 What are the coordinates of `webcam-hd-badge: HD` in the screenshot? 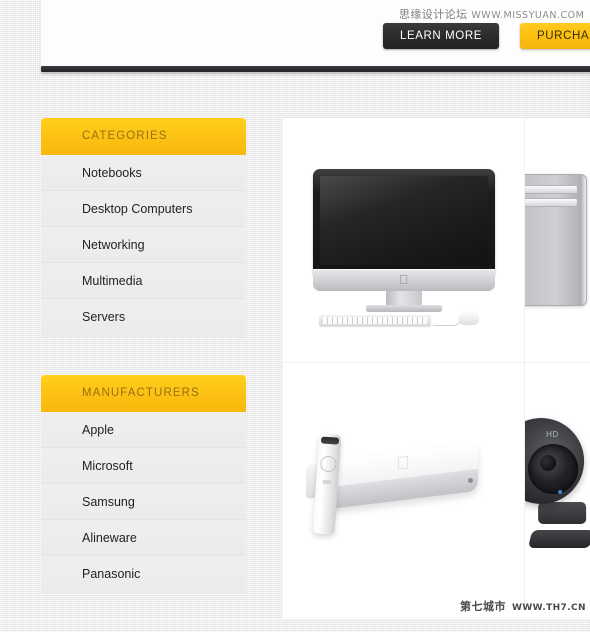 It's located at (552, 434).